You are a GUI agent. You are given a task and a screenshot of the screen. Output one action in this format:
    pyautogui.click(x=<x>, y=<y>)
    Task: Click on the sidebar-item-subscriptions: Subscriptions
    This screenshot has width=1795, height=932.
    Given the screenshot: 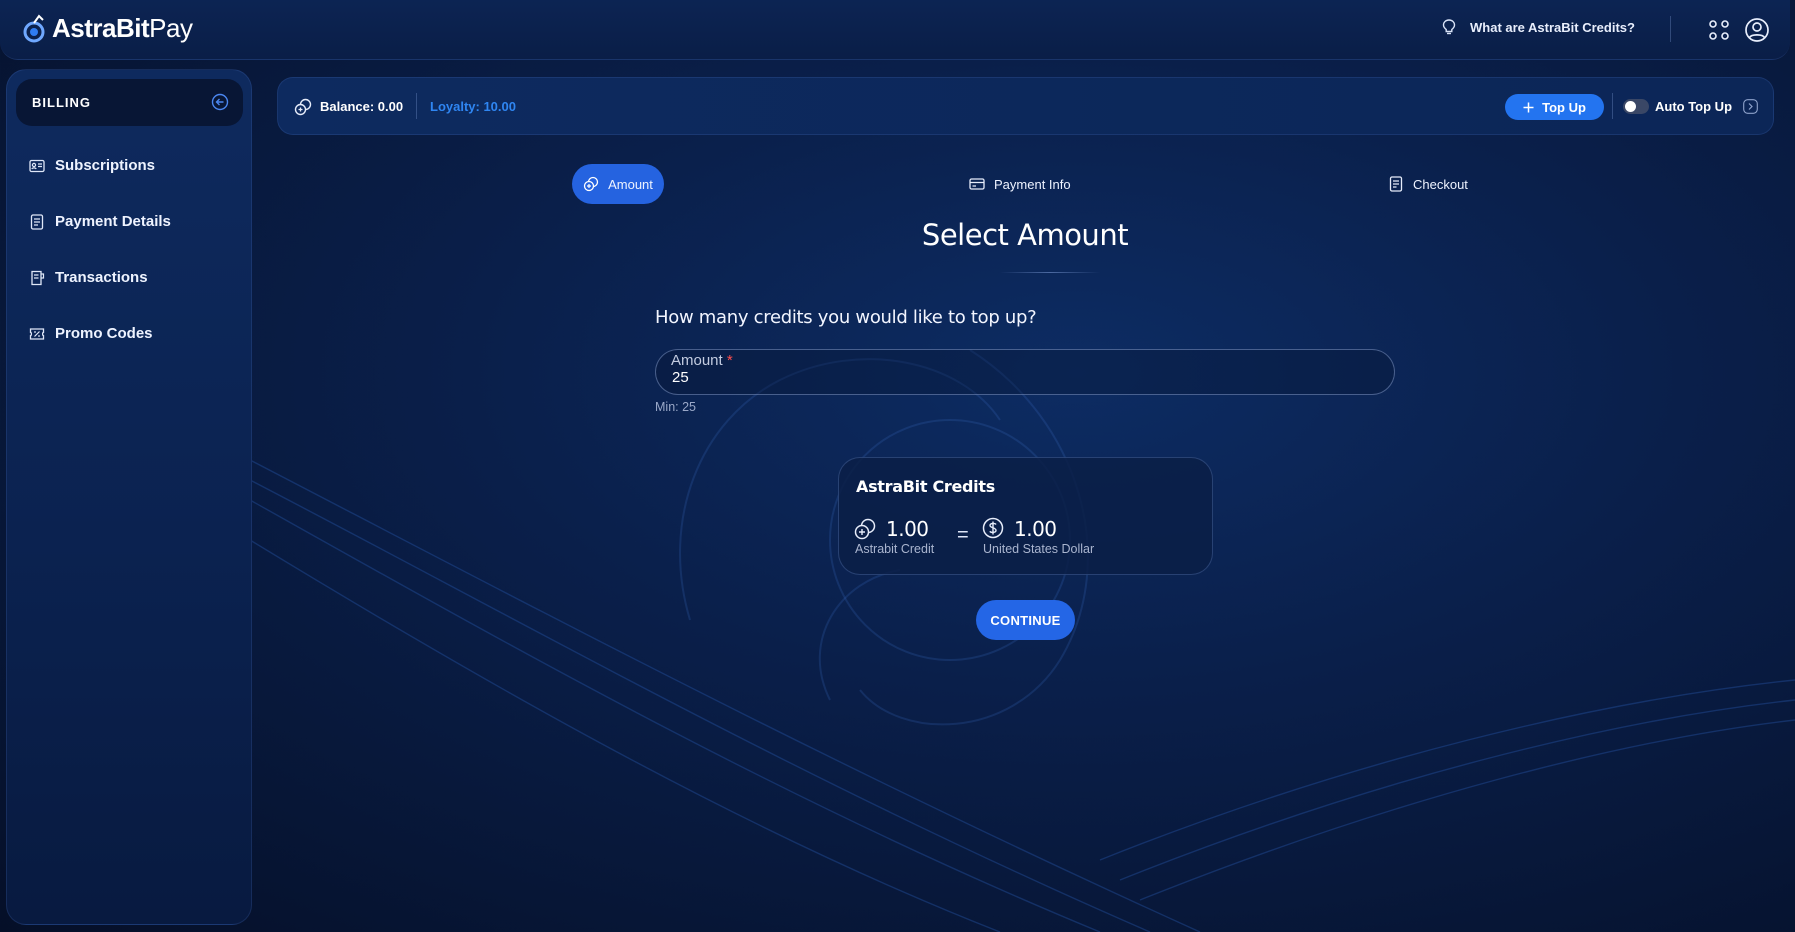 What is the action you would take?
    pyautogui.click(x=92, y=165)
    